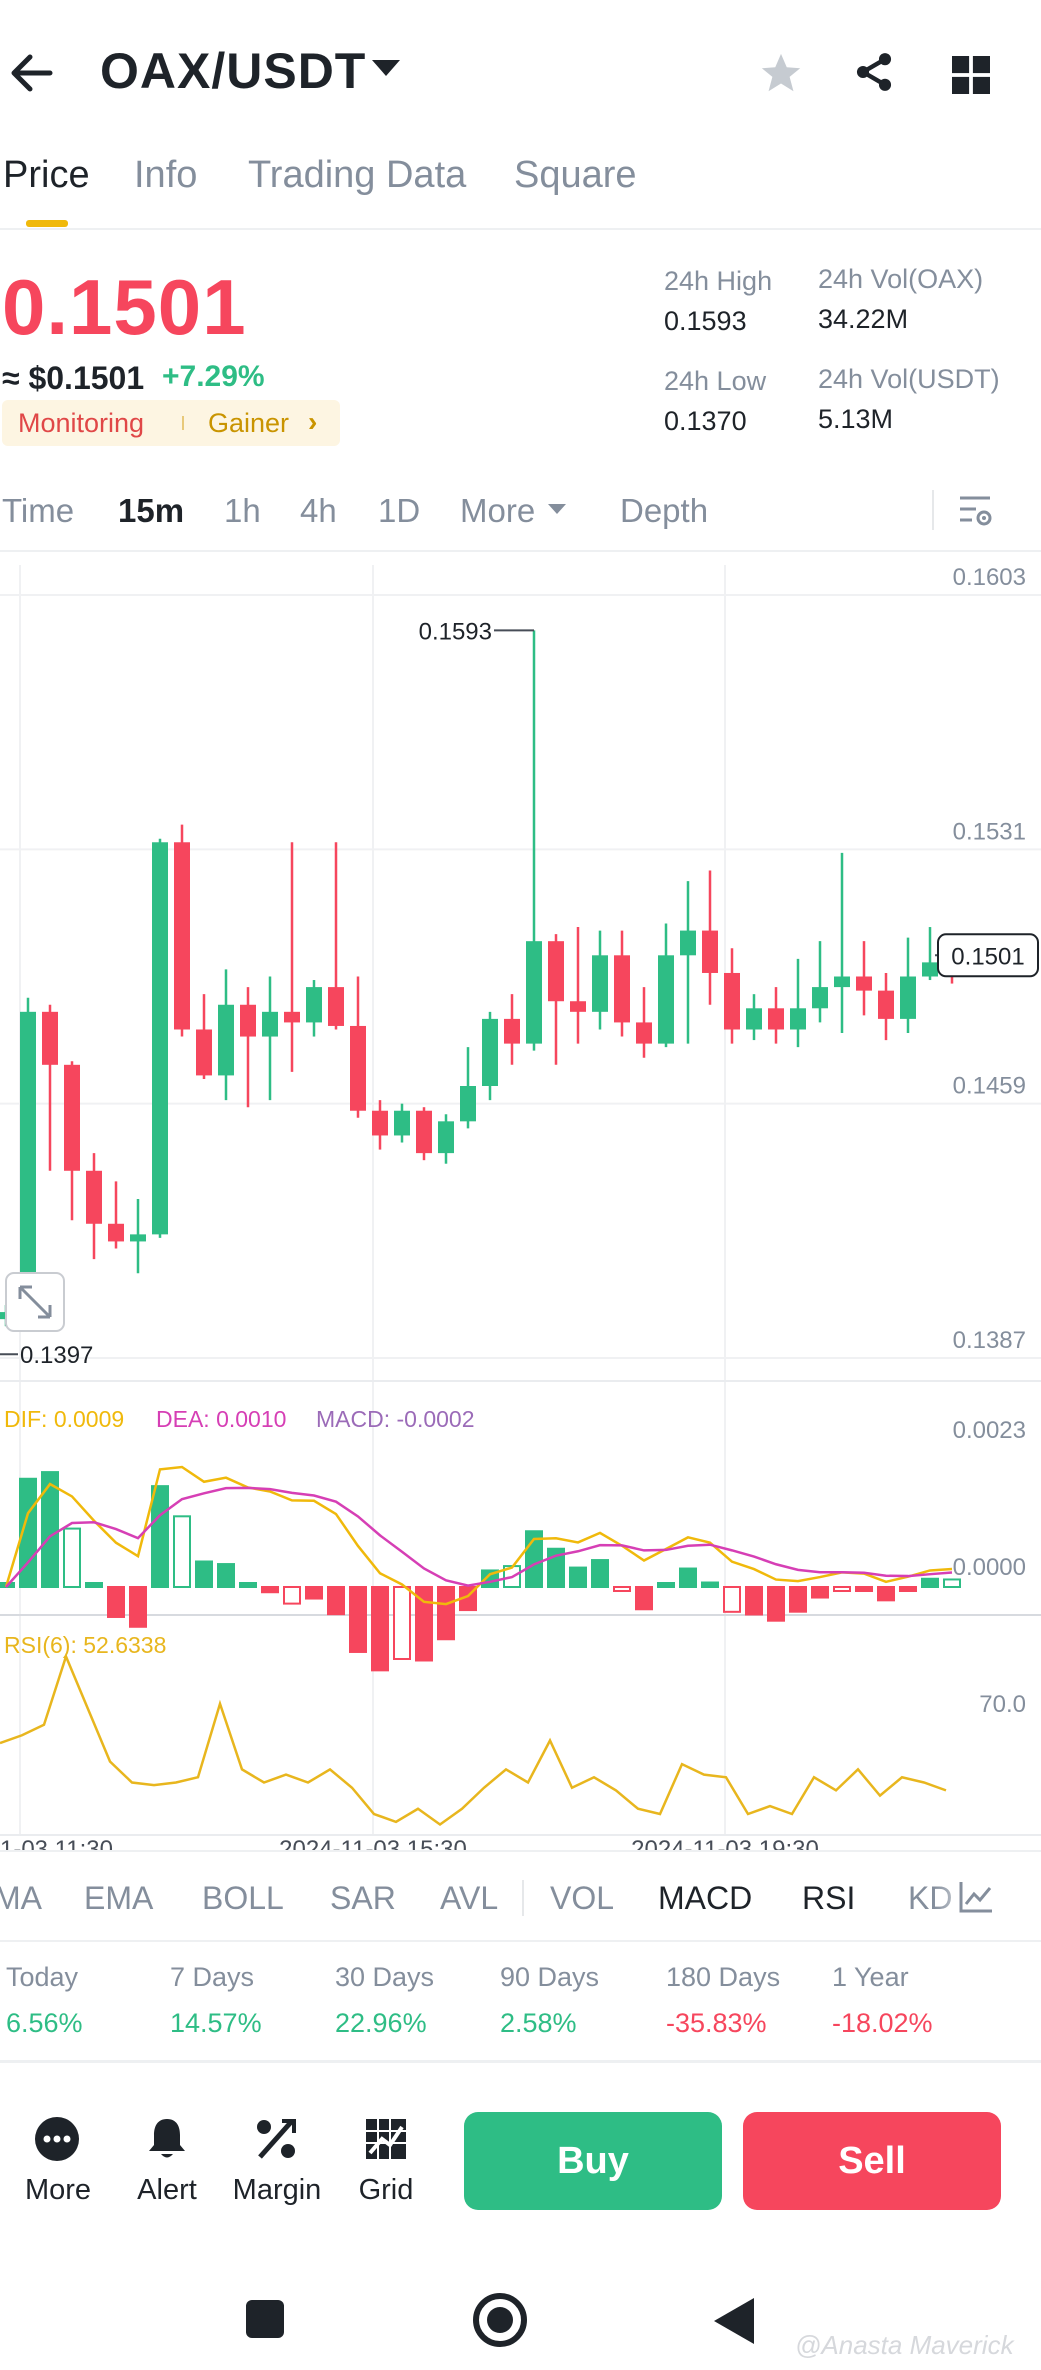  What do you see at coordinates (151, 511) in the screenshot?
I see `tf-15m: 15m` at bounding box center [151, 511].